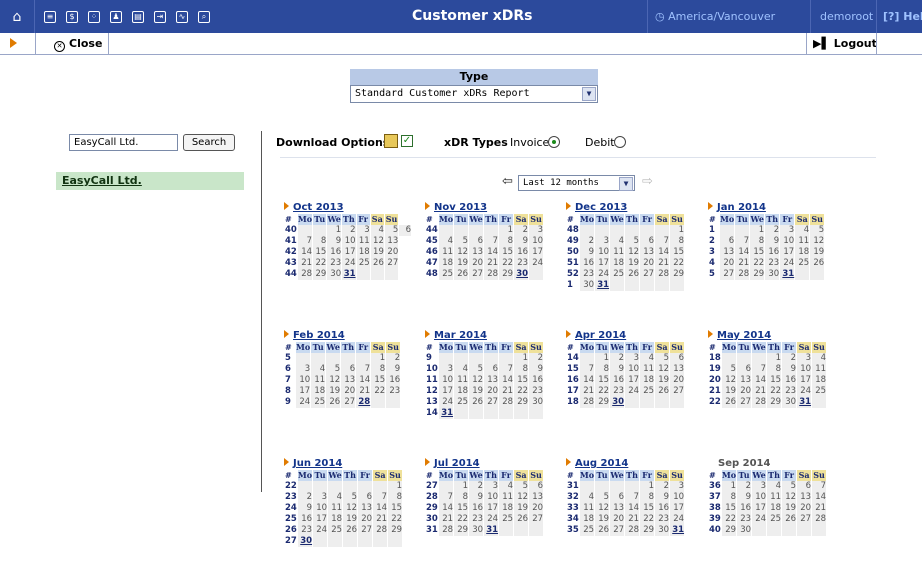 This screenshot has height=585, width=922. Describe the element at coordinates (715, 508) in the screenshot. I see `week-number: 38` at that location.